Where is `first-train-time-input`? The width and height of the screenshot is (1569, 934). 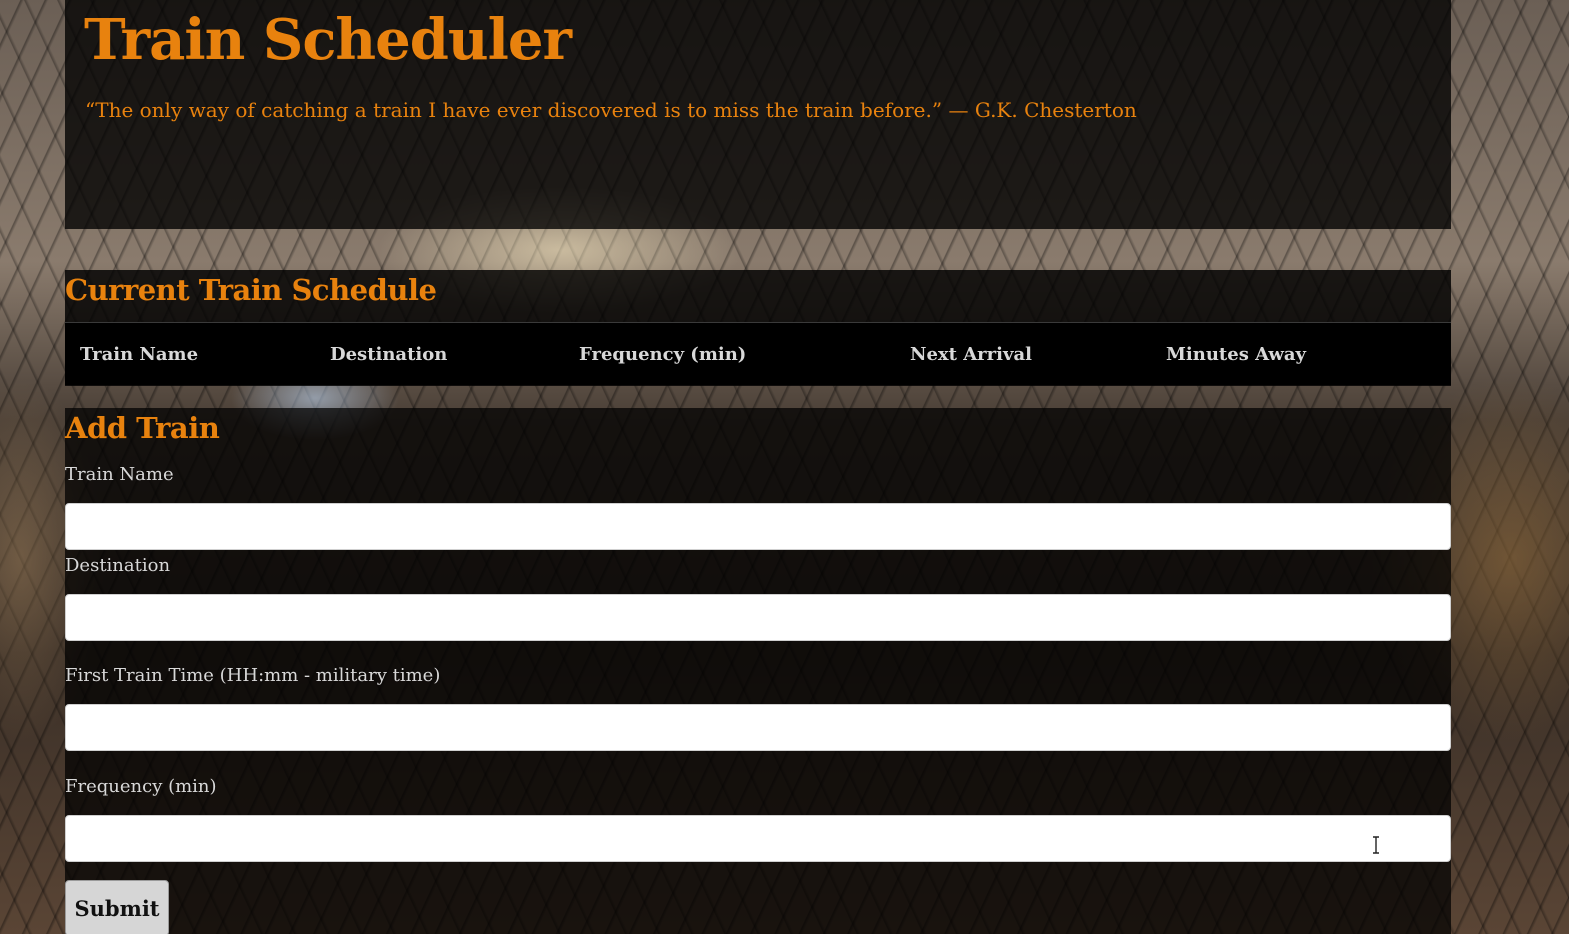 first-train-time-input is located at coordinates (758, 727).